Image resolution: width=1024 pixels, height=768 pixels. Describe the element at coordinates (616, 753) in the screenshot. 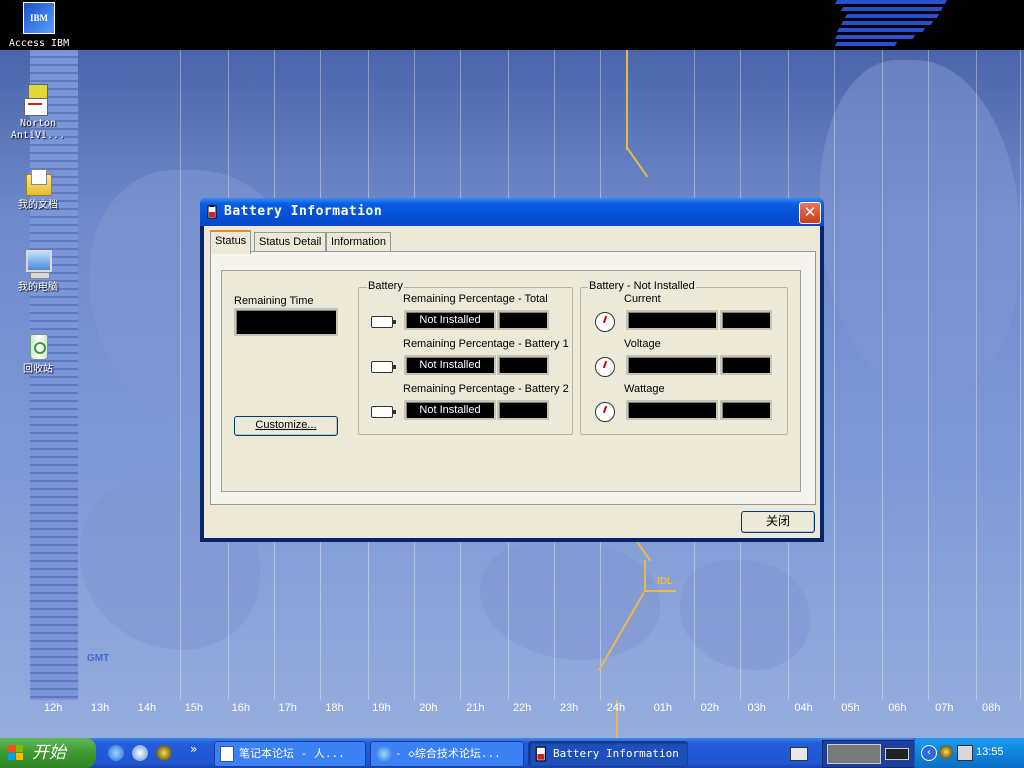

I see `taskbar-window-label: Battery Information` at that location.